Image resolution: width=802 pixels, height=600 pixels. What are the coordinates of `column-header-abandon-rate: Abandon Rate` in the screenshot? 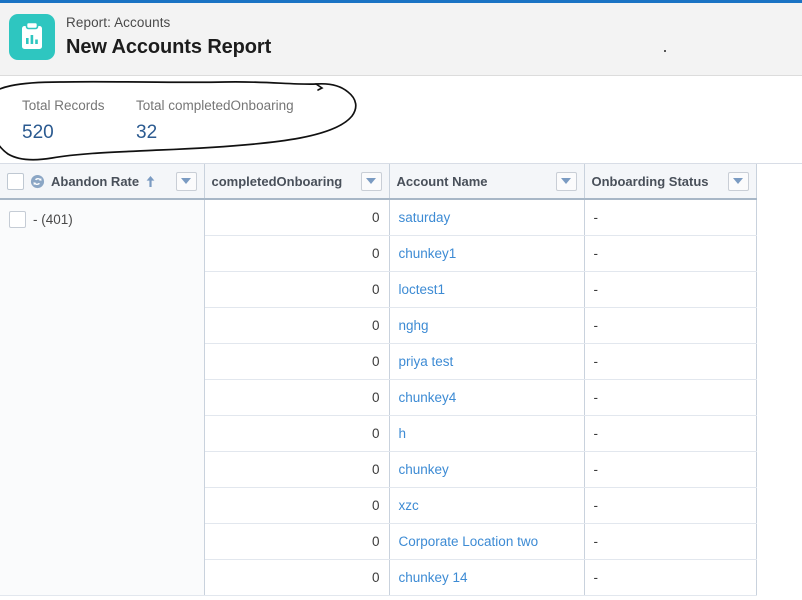 It's located at (102, 182).